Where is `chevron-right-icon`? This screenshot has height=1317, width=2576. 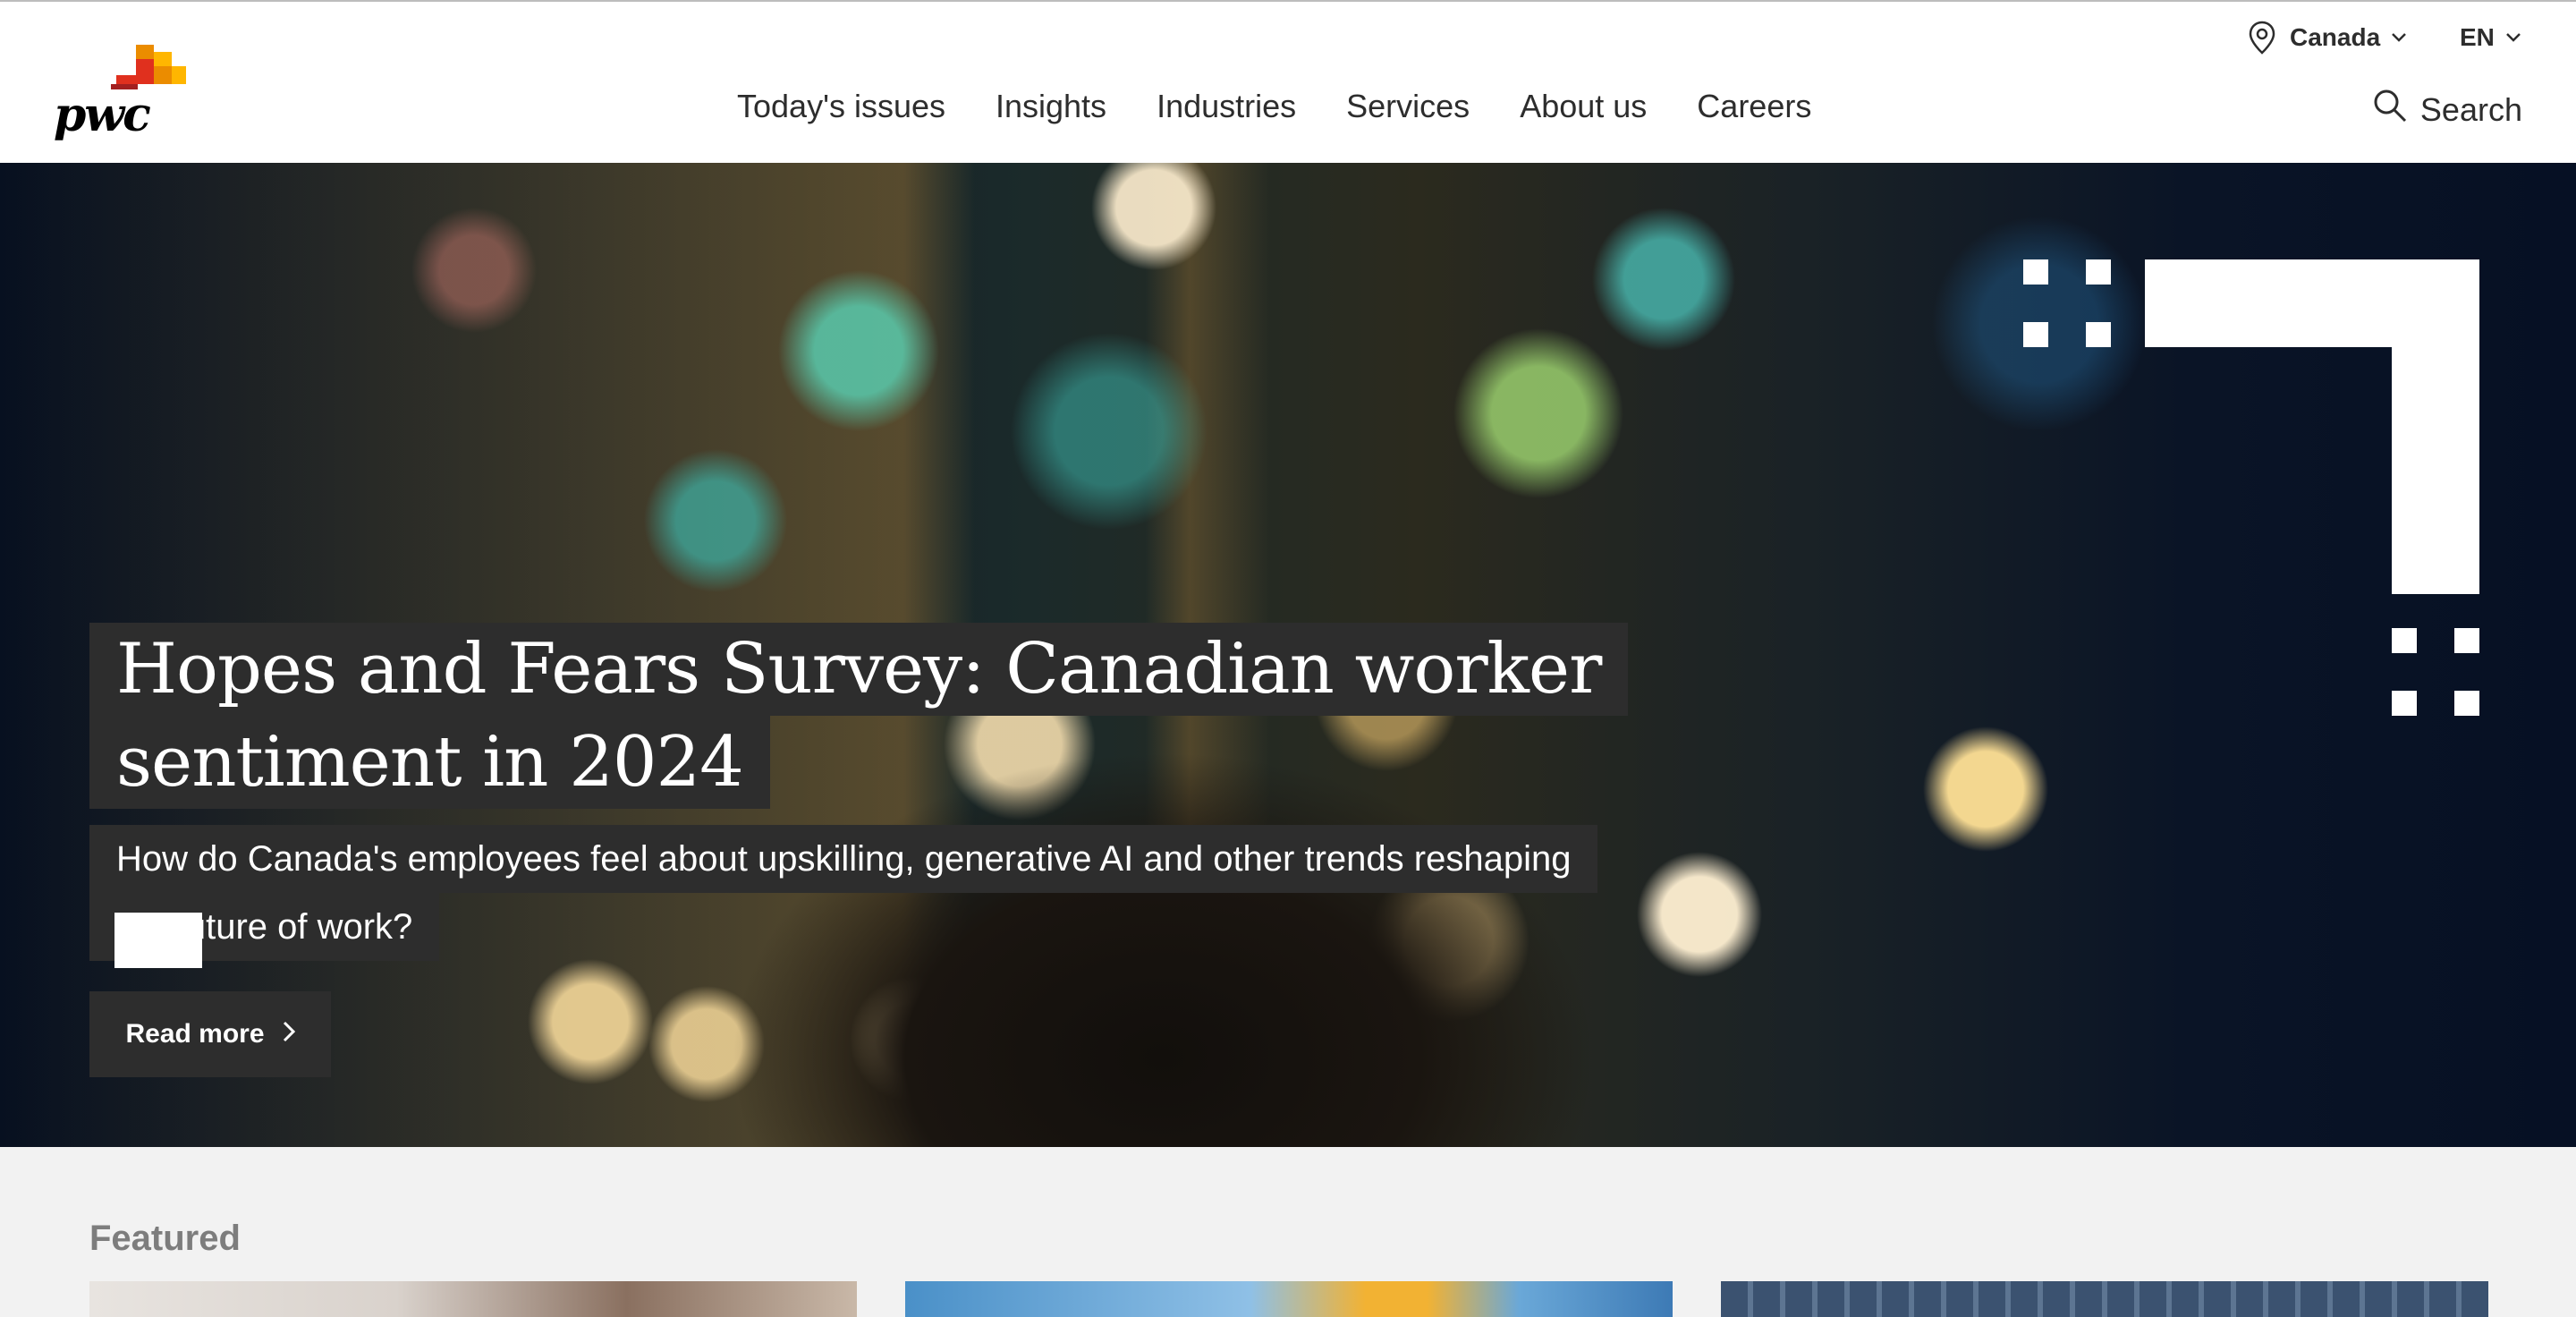 chevron-right-icon is located at coordinates (289, 1034).